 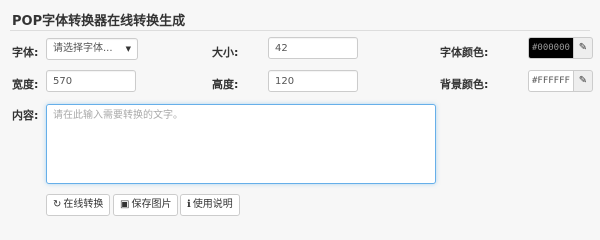 I want to click on save-image-button: ▣ 保存图片, so click(x=146, y=205).